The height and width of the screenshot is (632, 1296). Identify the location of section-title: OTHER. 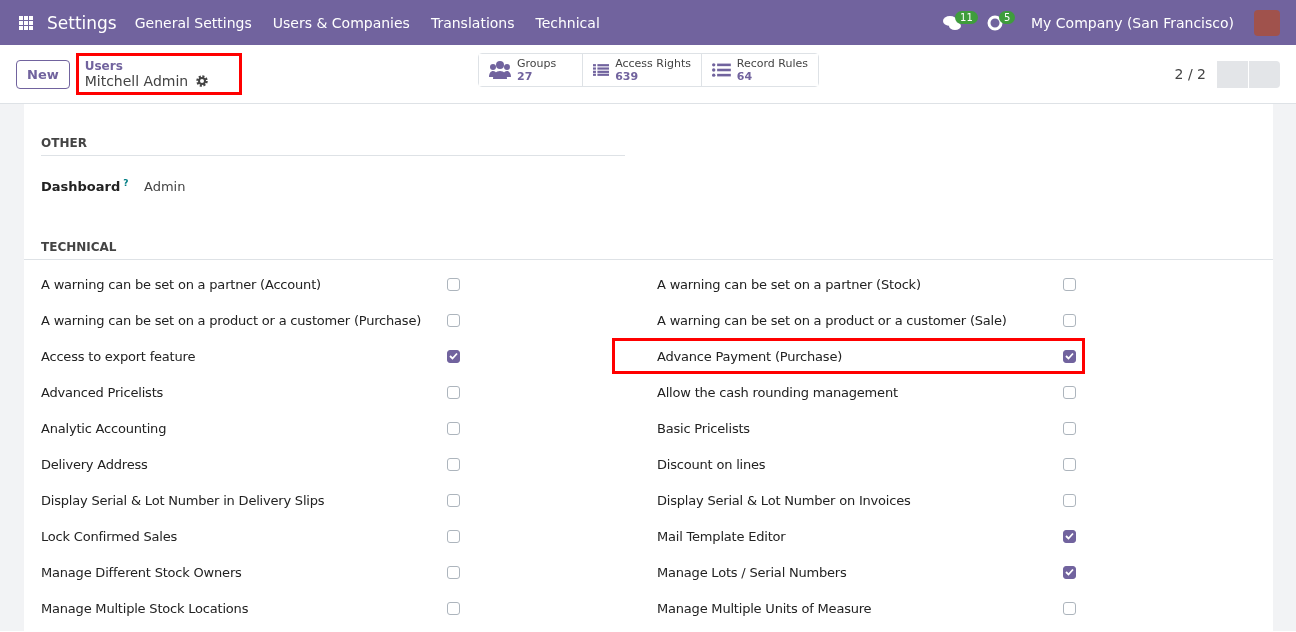
(333, 140).